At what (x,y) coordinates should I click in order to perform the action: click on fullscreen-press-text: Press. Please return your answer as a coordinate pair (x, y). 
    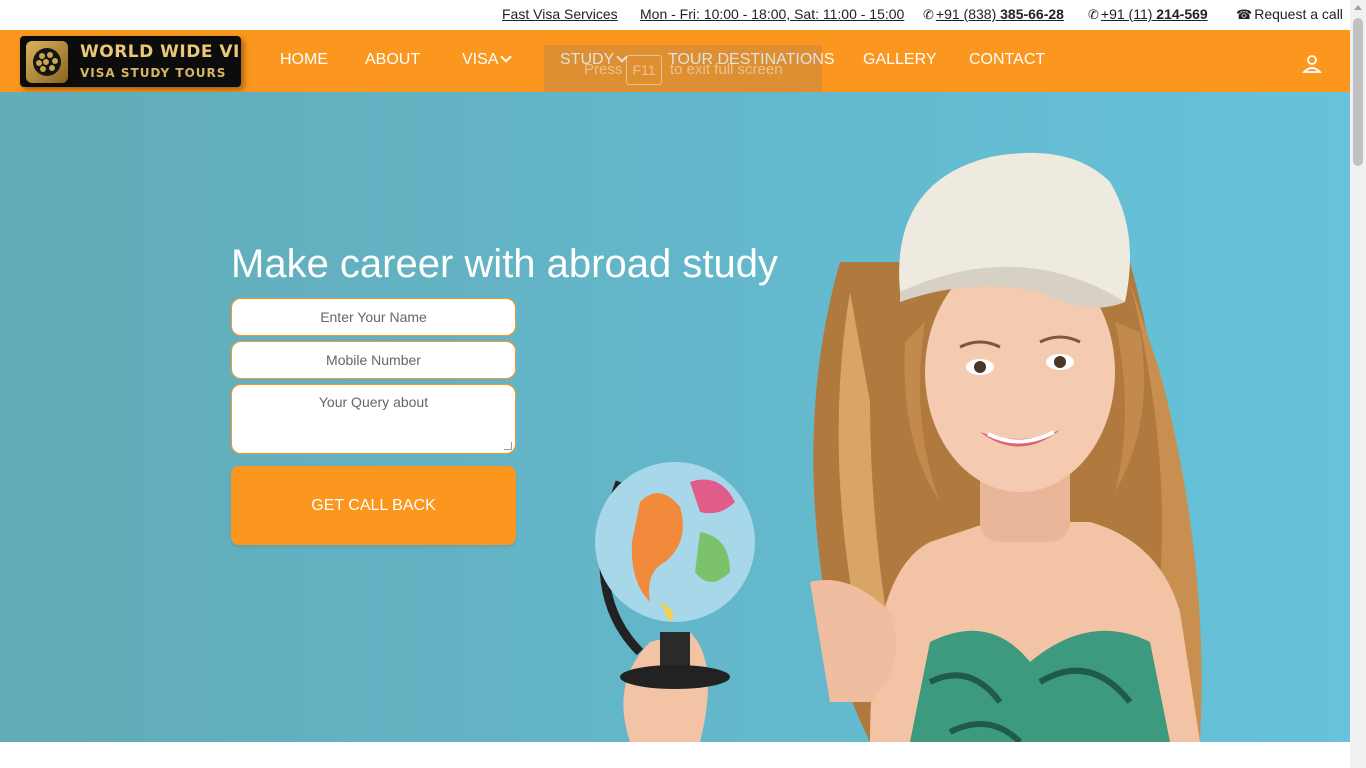
    Looking at the image, I should click on (603, 69).